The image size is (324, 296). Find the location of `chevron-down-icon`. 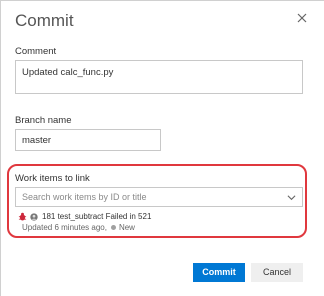

chevron-down-icon is located at coordinates (291, 197).